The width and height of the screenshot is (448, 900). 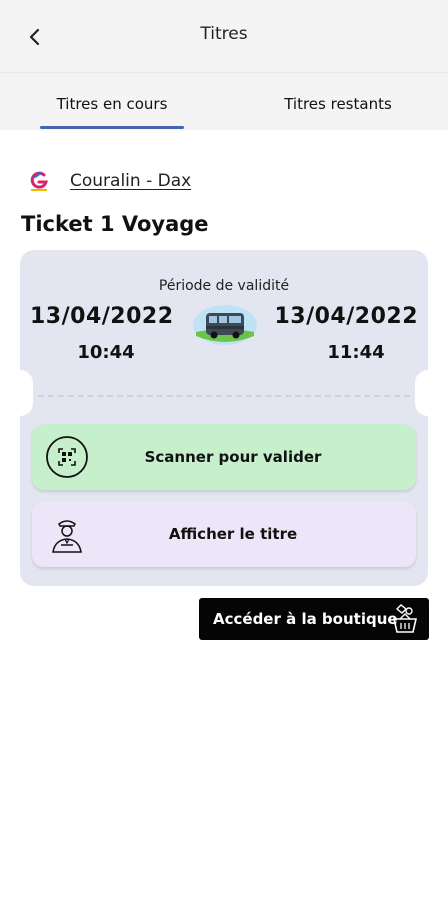 I want to click on top-app-bar: Titres, so click(x=224, y=36).